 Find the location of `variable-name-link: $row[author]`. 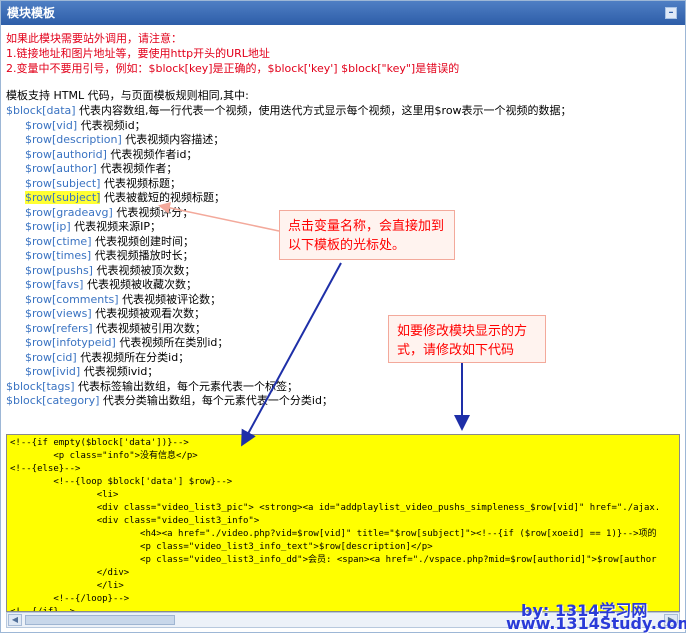

variable-name-link: $row[author] is located at coordinates (61, 168).